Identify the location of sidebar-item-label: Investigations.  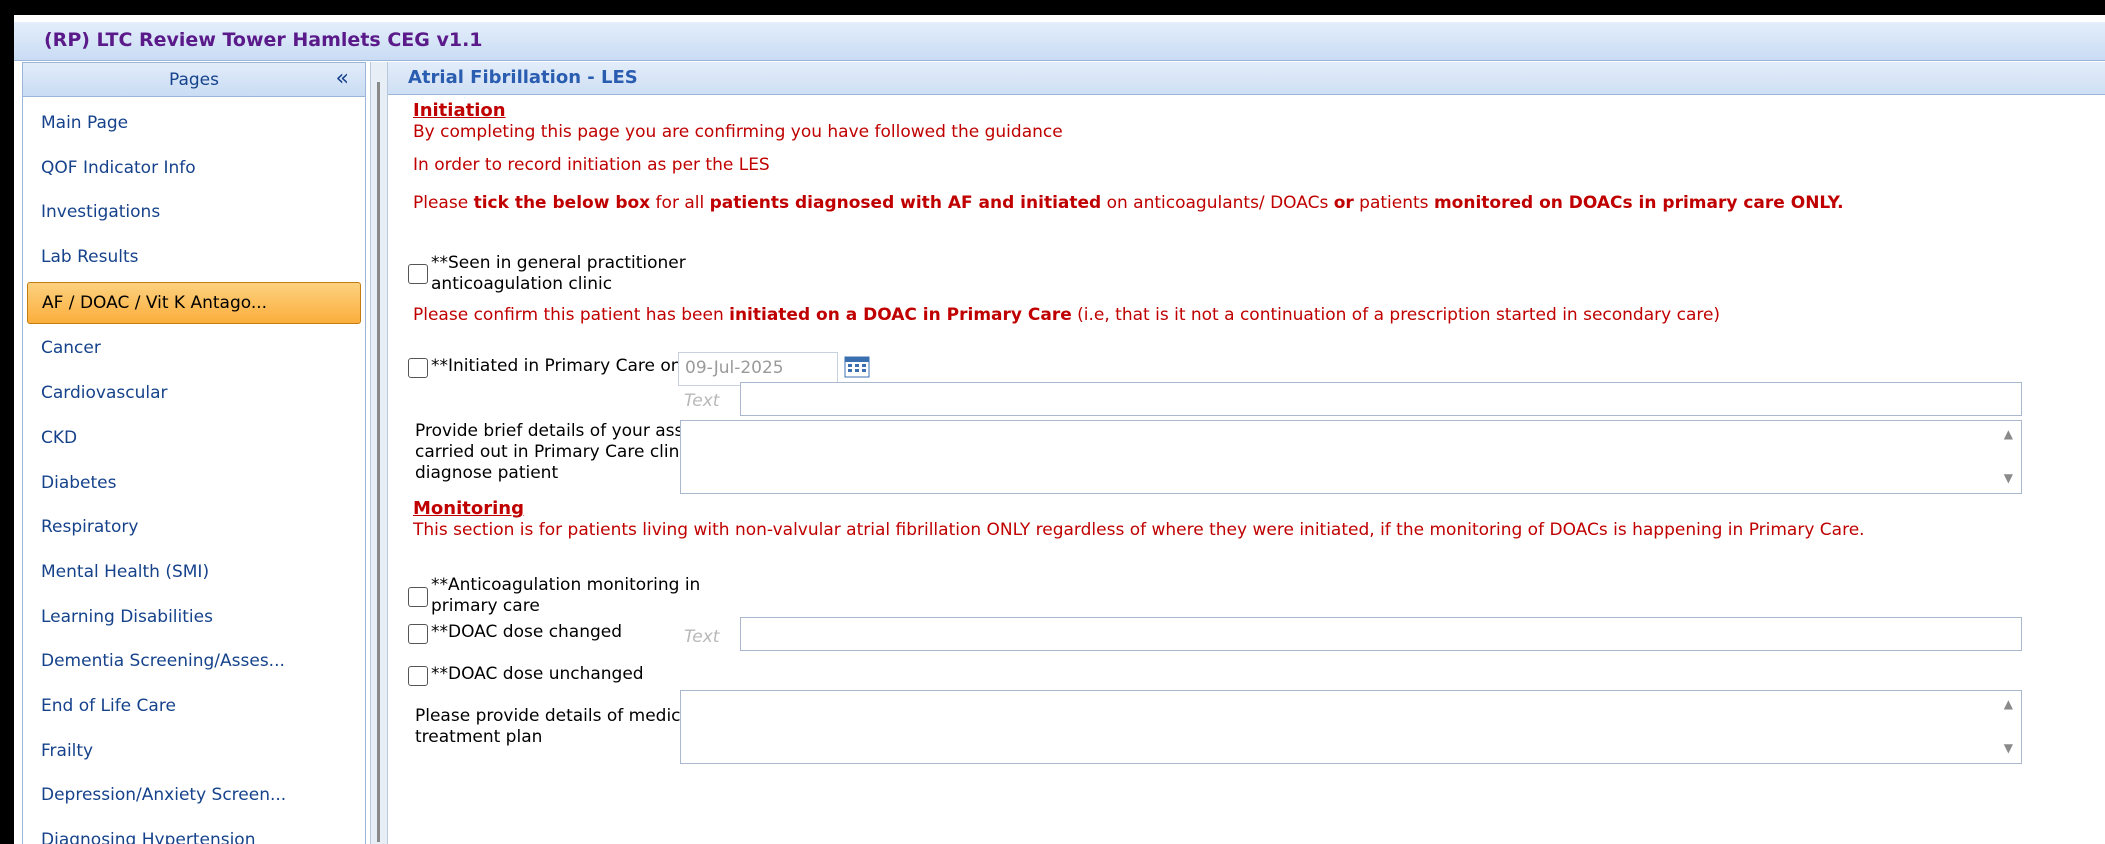
(101, 212).